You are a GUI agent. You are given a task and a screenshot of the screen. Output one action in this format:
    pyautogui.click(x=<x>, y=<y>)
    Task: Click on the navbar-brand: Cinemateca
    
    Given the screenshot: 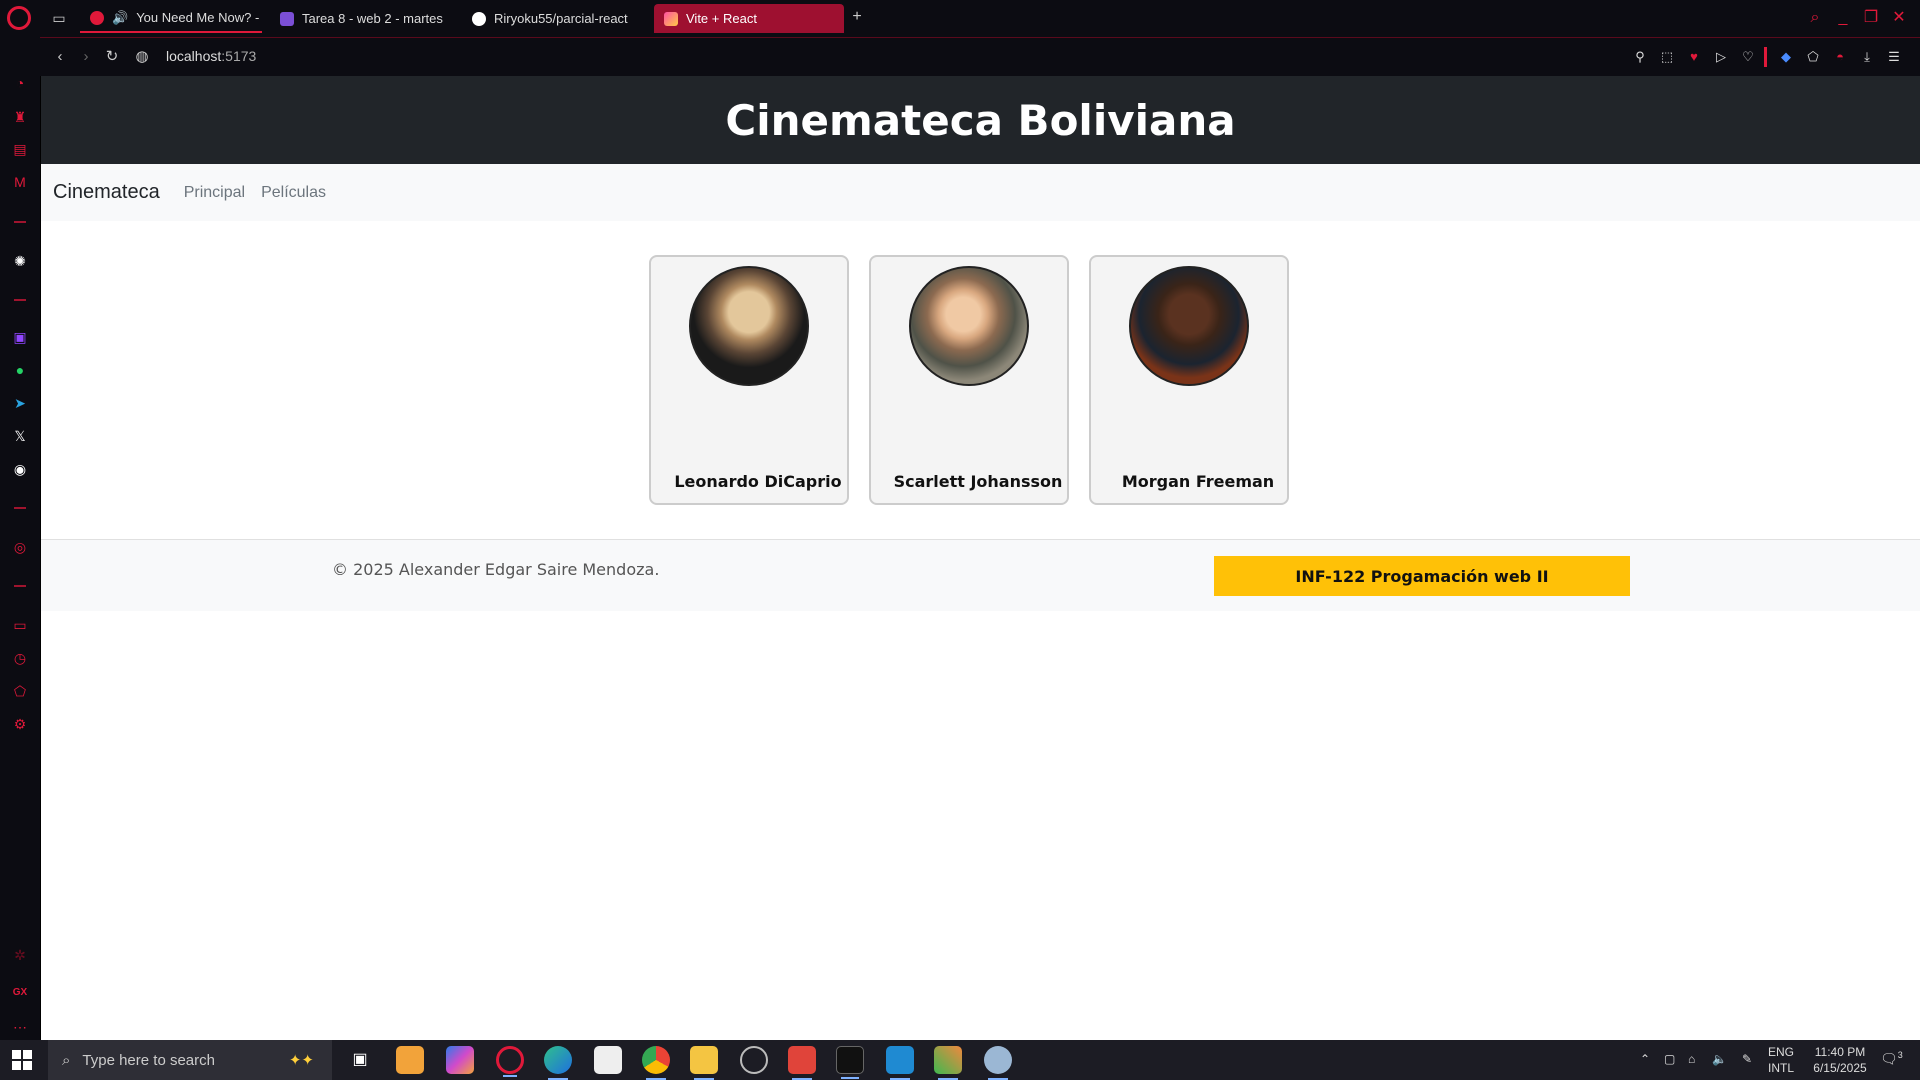 What is the action you would take?
    pyautogui.click(x=106, y=192)
    